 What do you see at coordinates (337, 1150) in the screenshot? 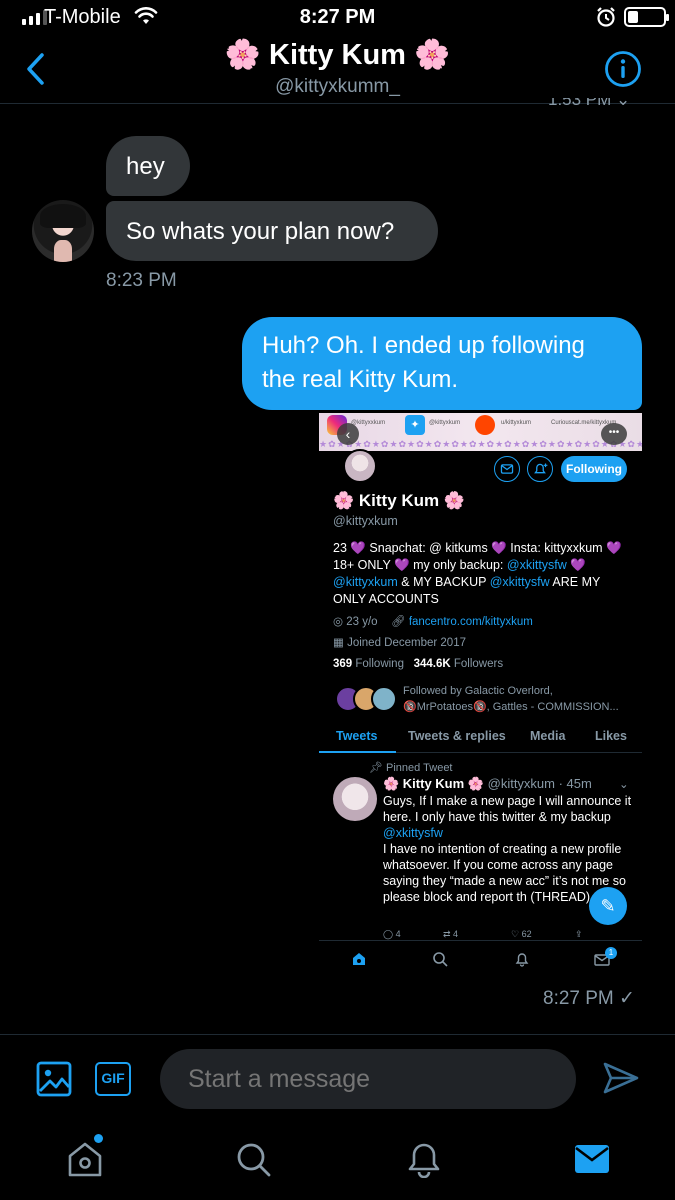
I see `bottom-navigation` at bounding box center [337, 1150].